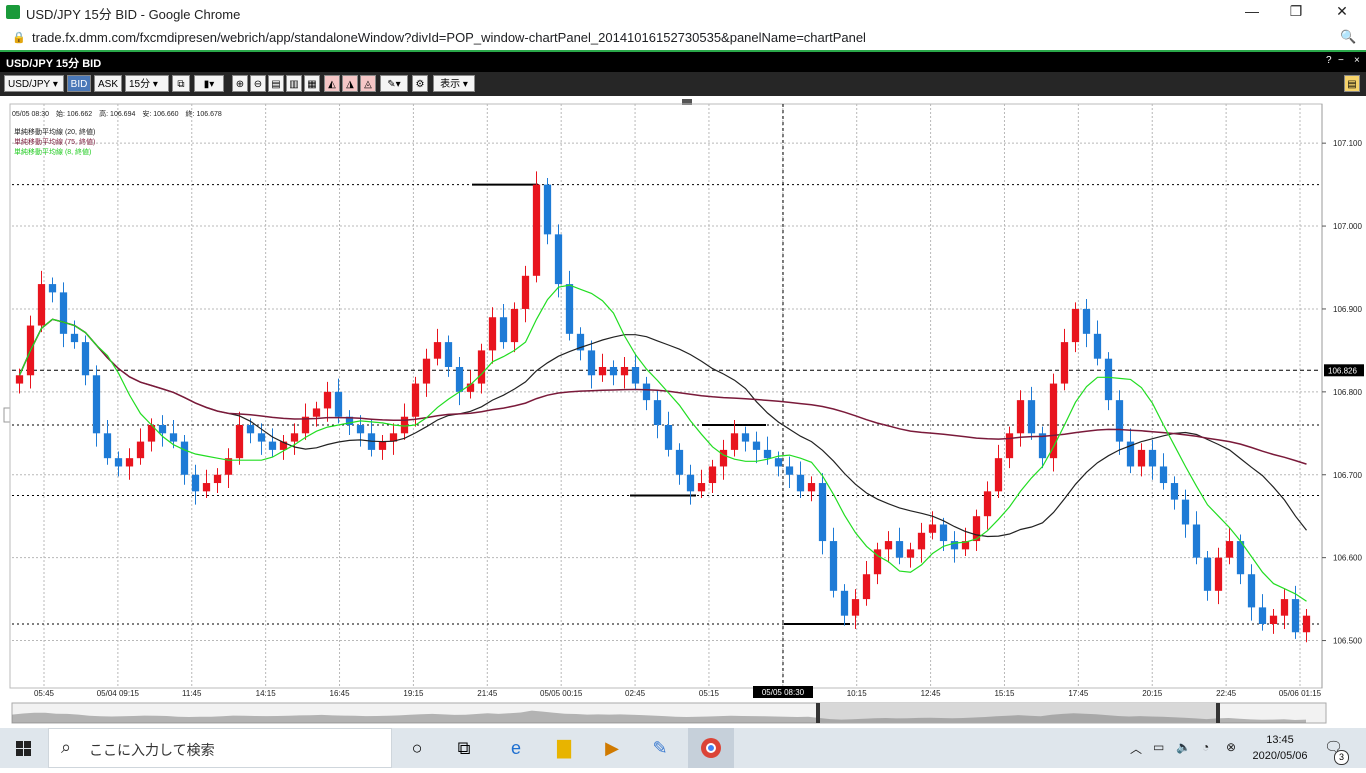  Describe the element at coordinates (420, 83) in the screenshot. I see `settings-icon: ⚙` at that location.